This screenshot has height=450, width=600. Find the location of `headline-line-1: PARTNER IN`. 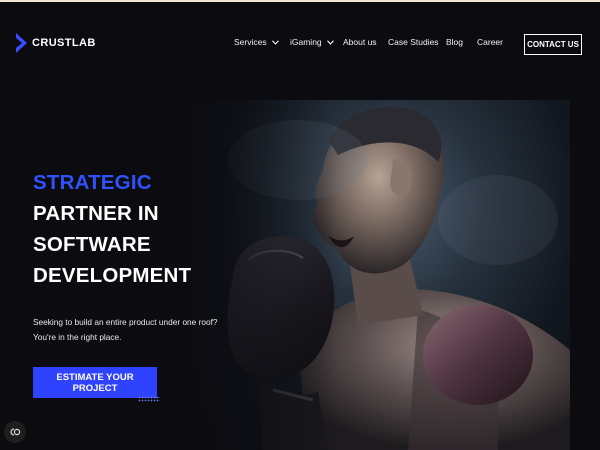

headline-line-1: PARTNER IN is located at coordinates (96, 213).